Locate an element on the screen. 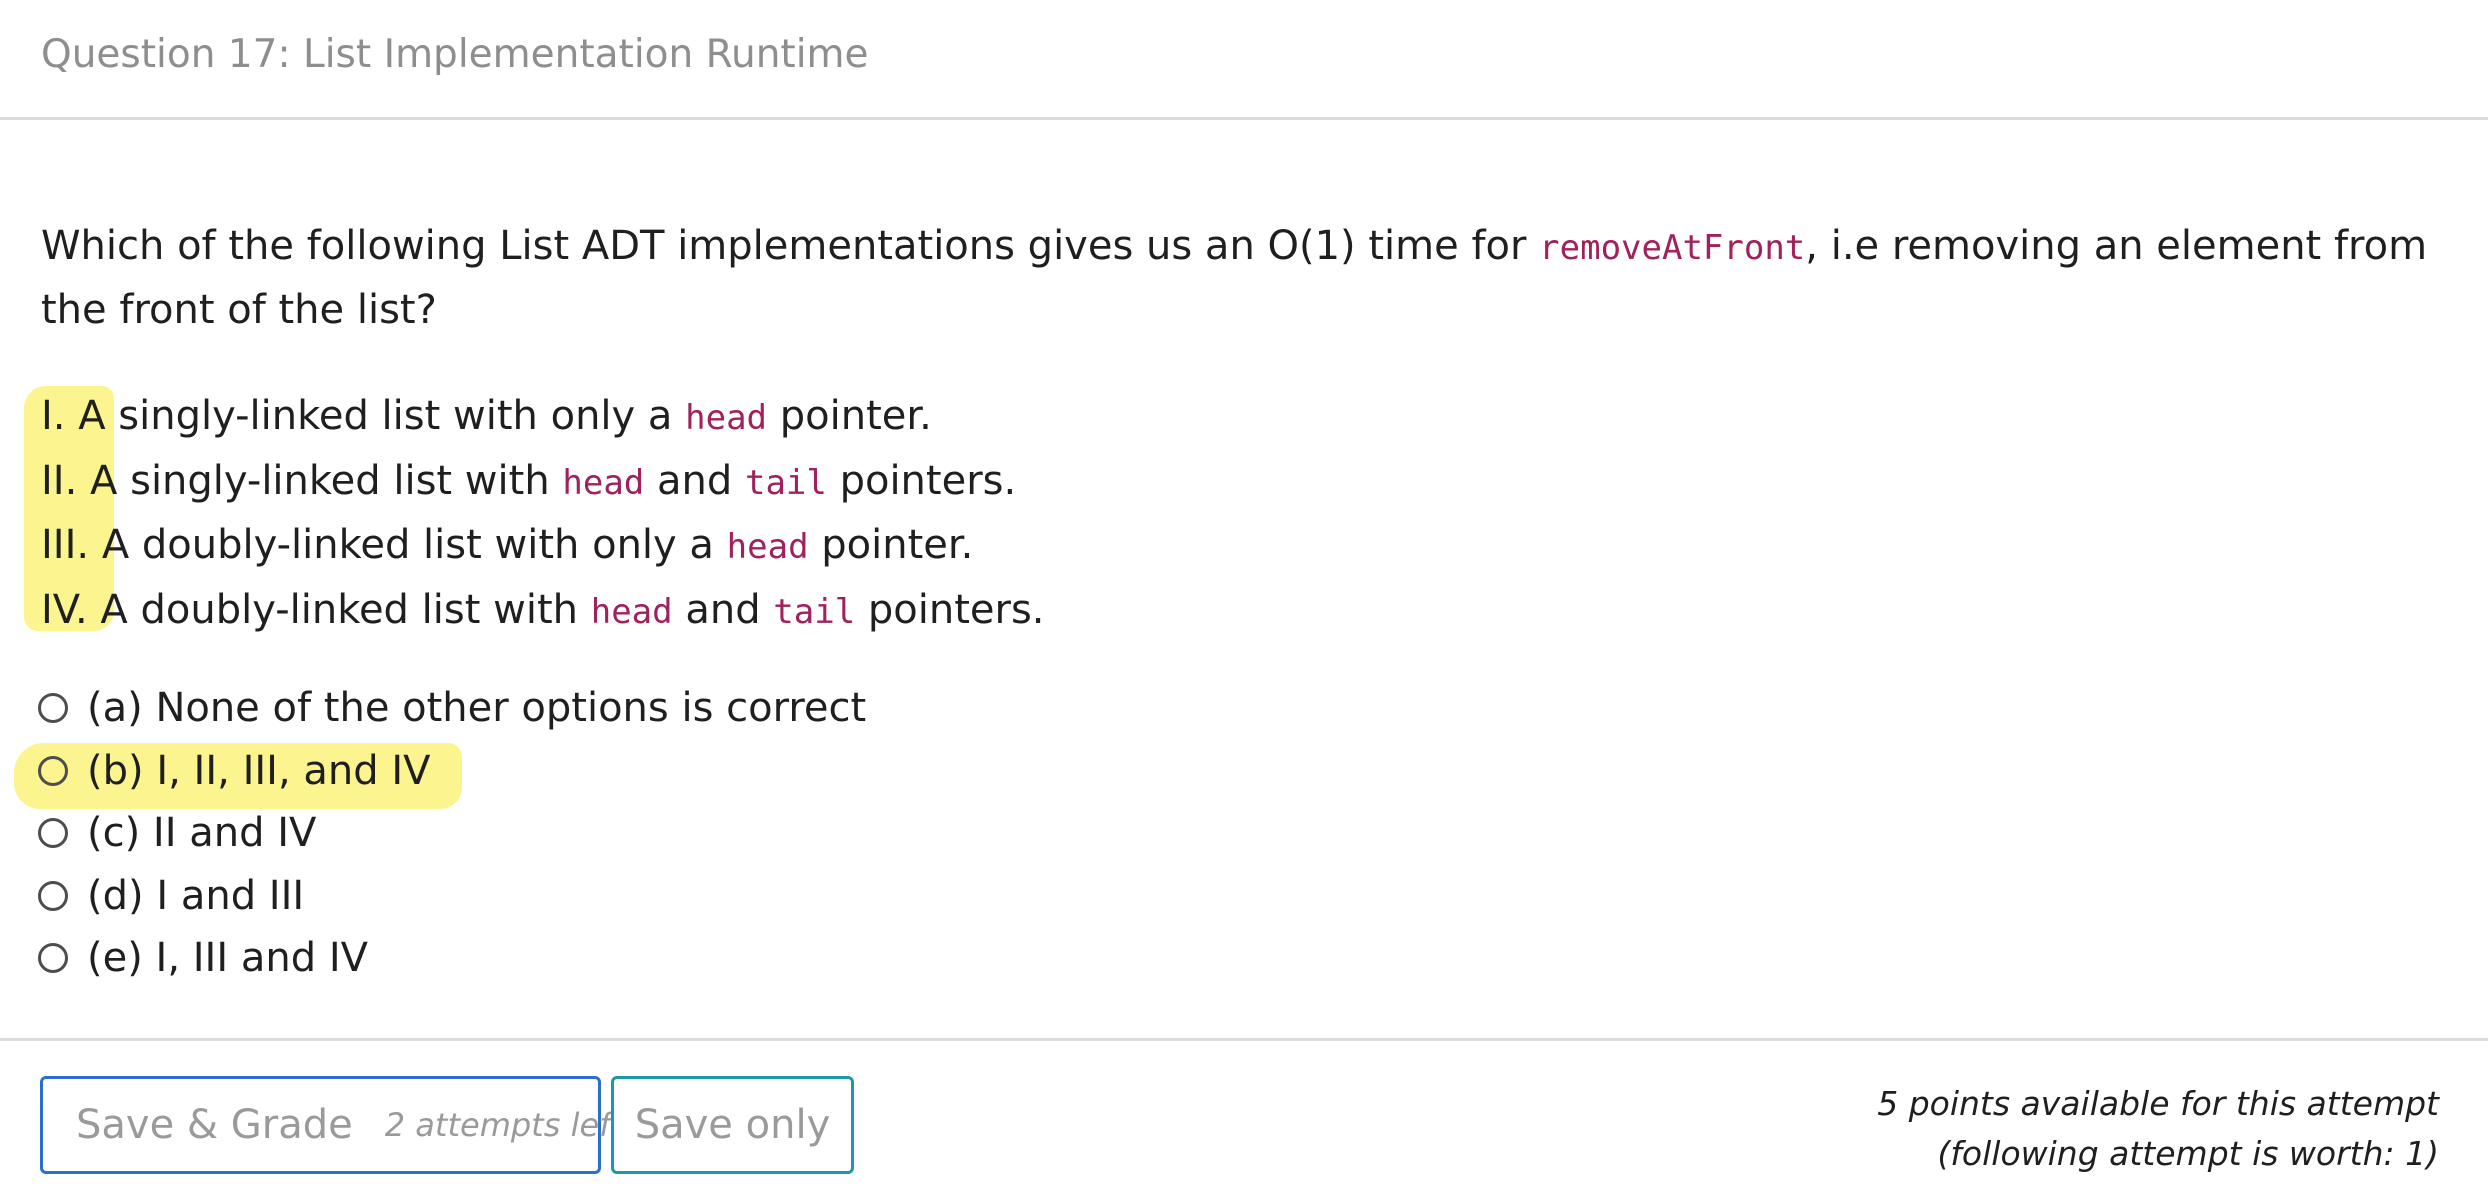  save-and-grade-button: Save & Grade 2 attempts left is located at coordinates (331, 1125).